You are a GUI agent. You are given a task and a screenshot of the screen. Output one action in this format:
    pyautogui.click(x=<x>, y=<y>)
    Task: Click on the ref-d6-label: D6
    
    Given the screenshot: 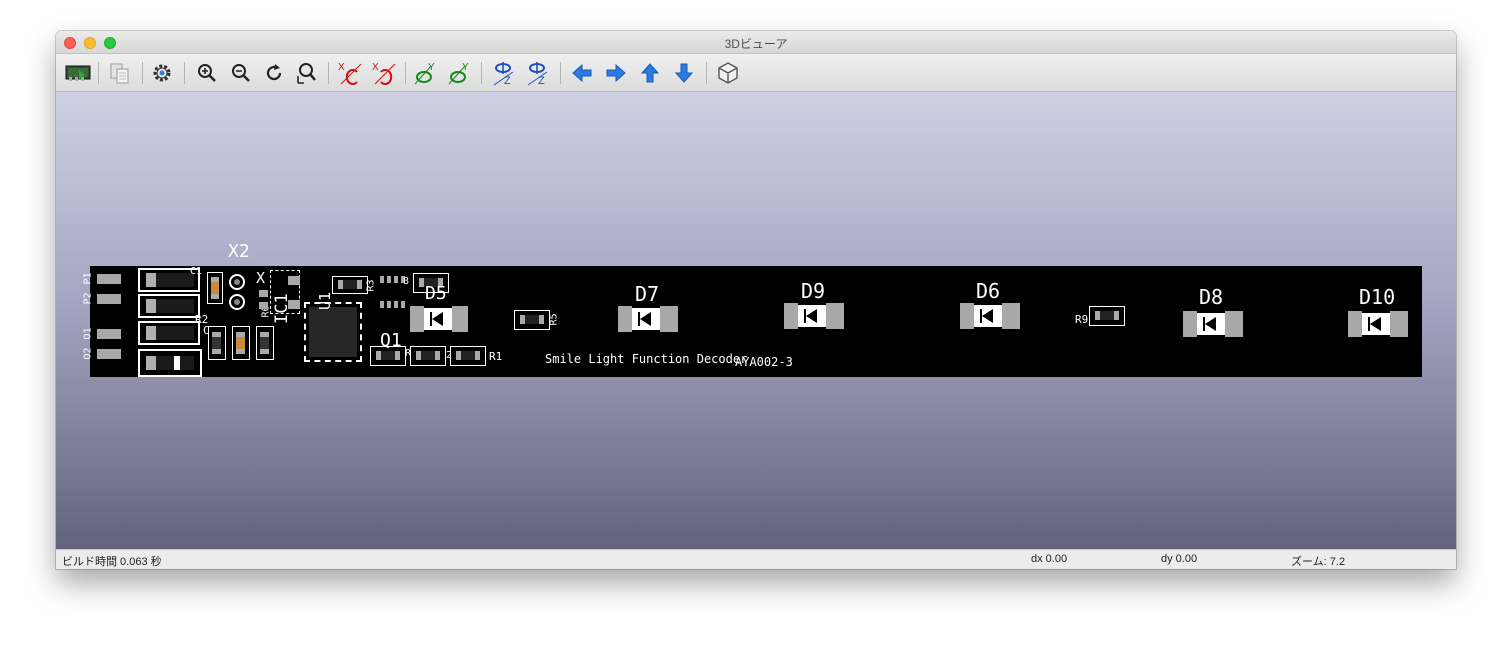 What is the action you would take?
    pyautogui.click(x=988, y=291)
    